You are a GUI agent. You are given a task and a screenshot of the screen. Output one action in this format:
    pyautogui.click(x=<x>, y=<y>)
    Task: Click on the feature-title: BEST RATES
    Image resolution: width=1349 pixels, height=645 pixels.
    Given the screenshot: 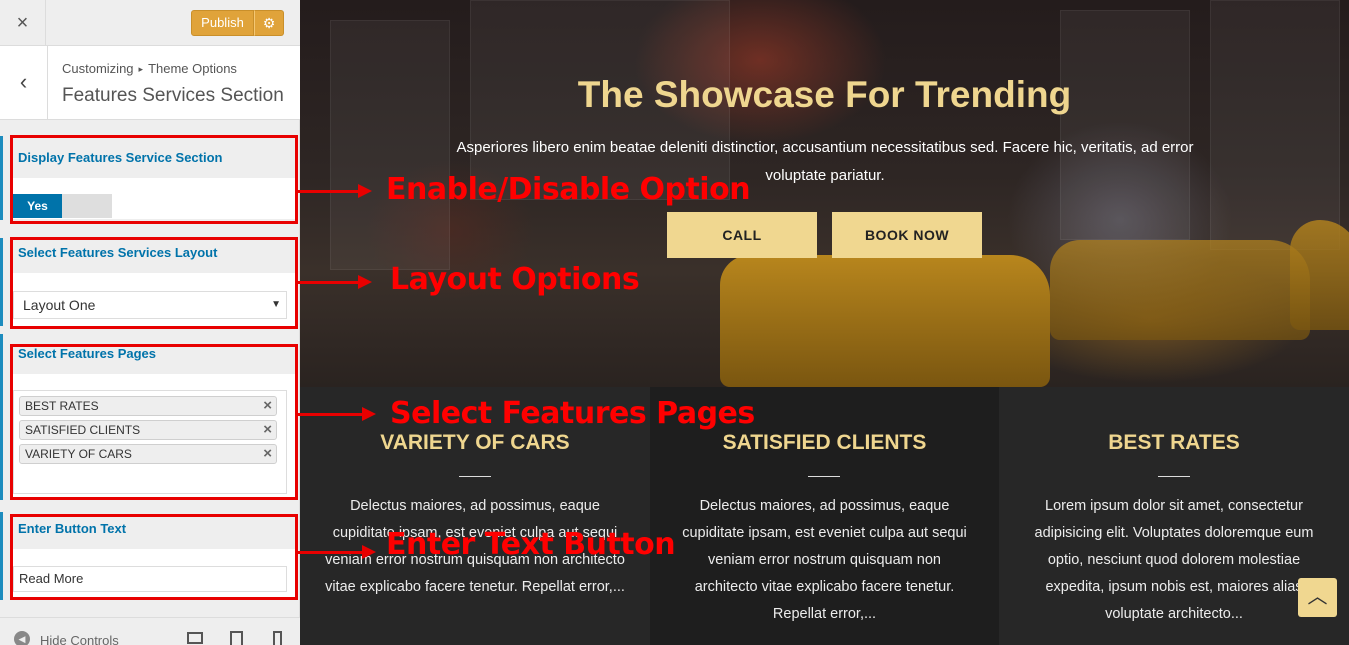 What is the action you would take?
    pyautogui.click(x=1174, y=442)
    